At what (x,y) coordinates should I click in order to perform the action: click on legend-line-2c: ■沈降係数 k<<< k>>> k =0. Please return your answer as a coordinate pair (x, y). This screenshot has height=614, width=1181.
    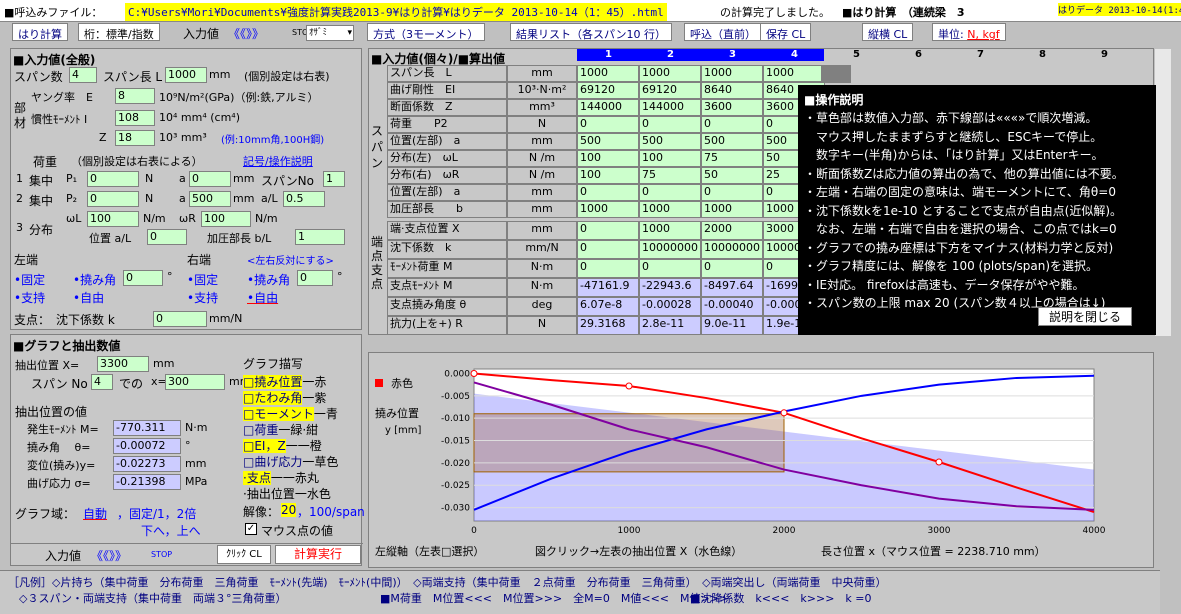
    Looking at the image, I should click on (781, 598).